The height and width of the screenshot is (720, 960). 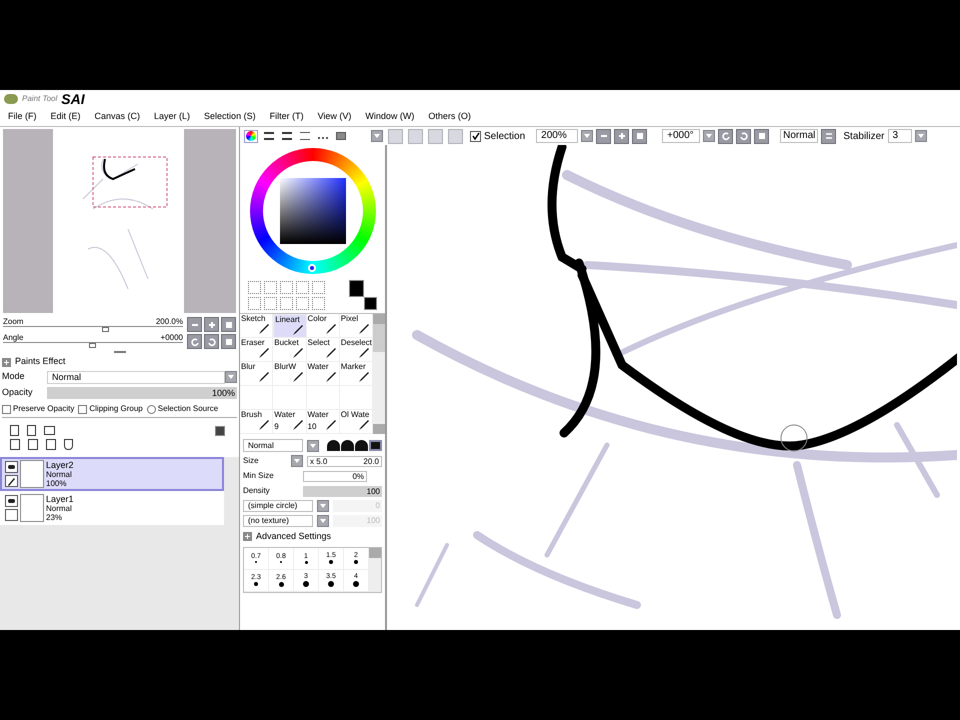 I want to click on tool-slot: Eraser, so click(x=257, y=350).